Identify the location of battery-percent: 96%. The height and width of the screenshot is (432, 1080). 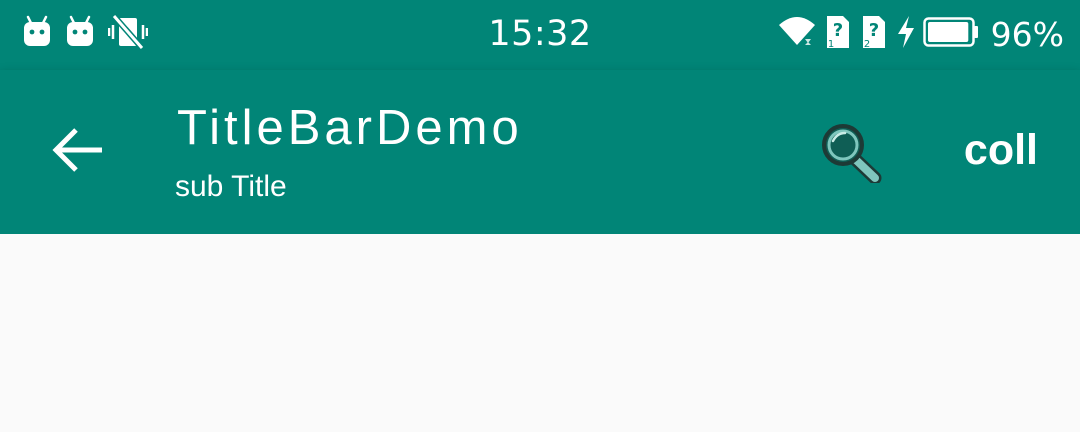
(1027, 34).